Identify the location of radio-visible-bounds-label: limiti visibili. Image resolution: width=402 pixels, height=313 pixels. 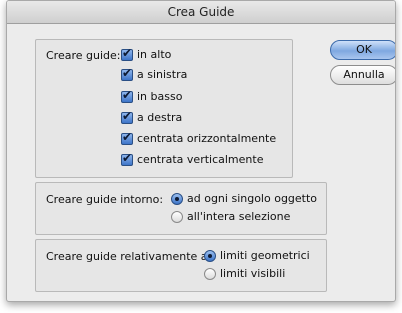
(253, 273).